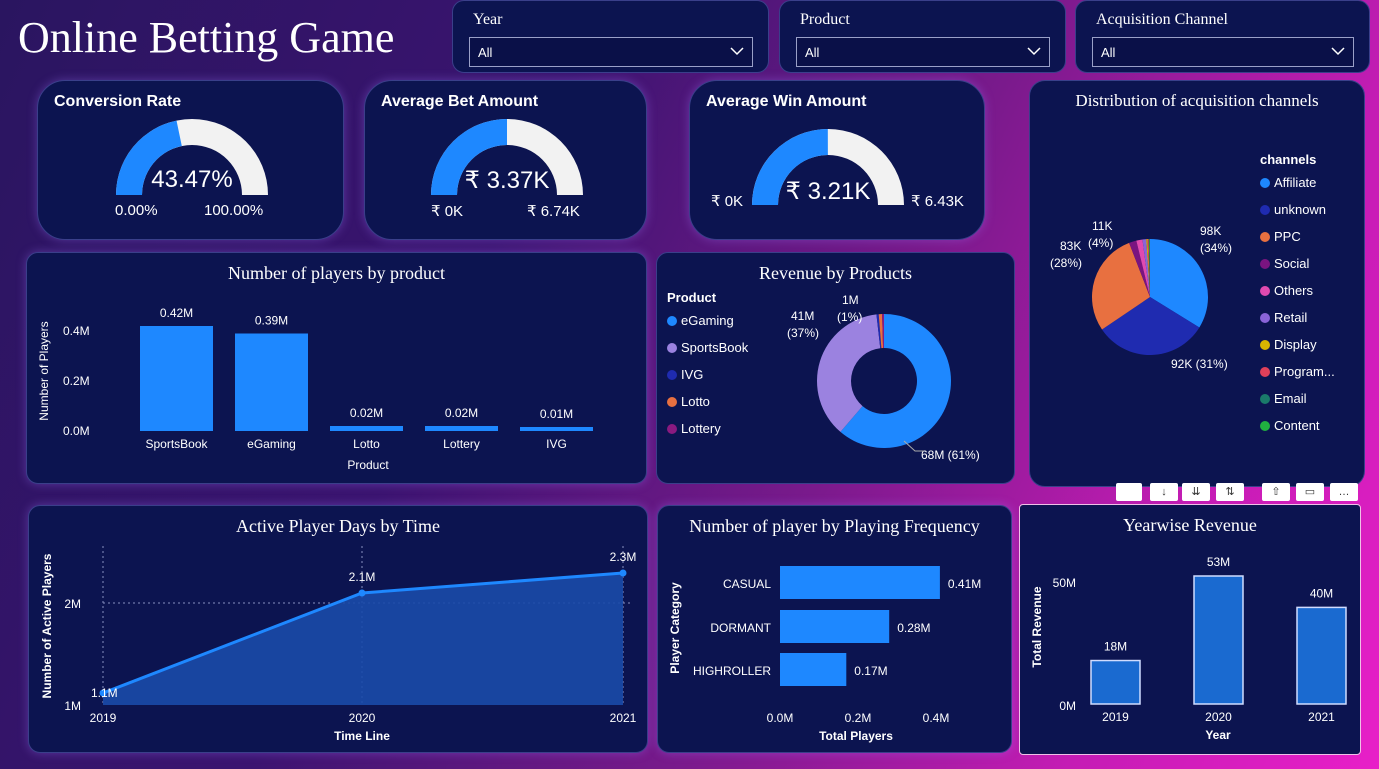  What do you see at coordinates (623, 718) in the screenshot?
I see `x-tick-label: 2021` at bounding box center [623, 718].